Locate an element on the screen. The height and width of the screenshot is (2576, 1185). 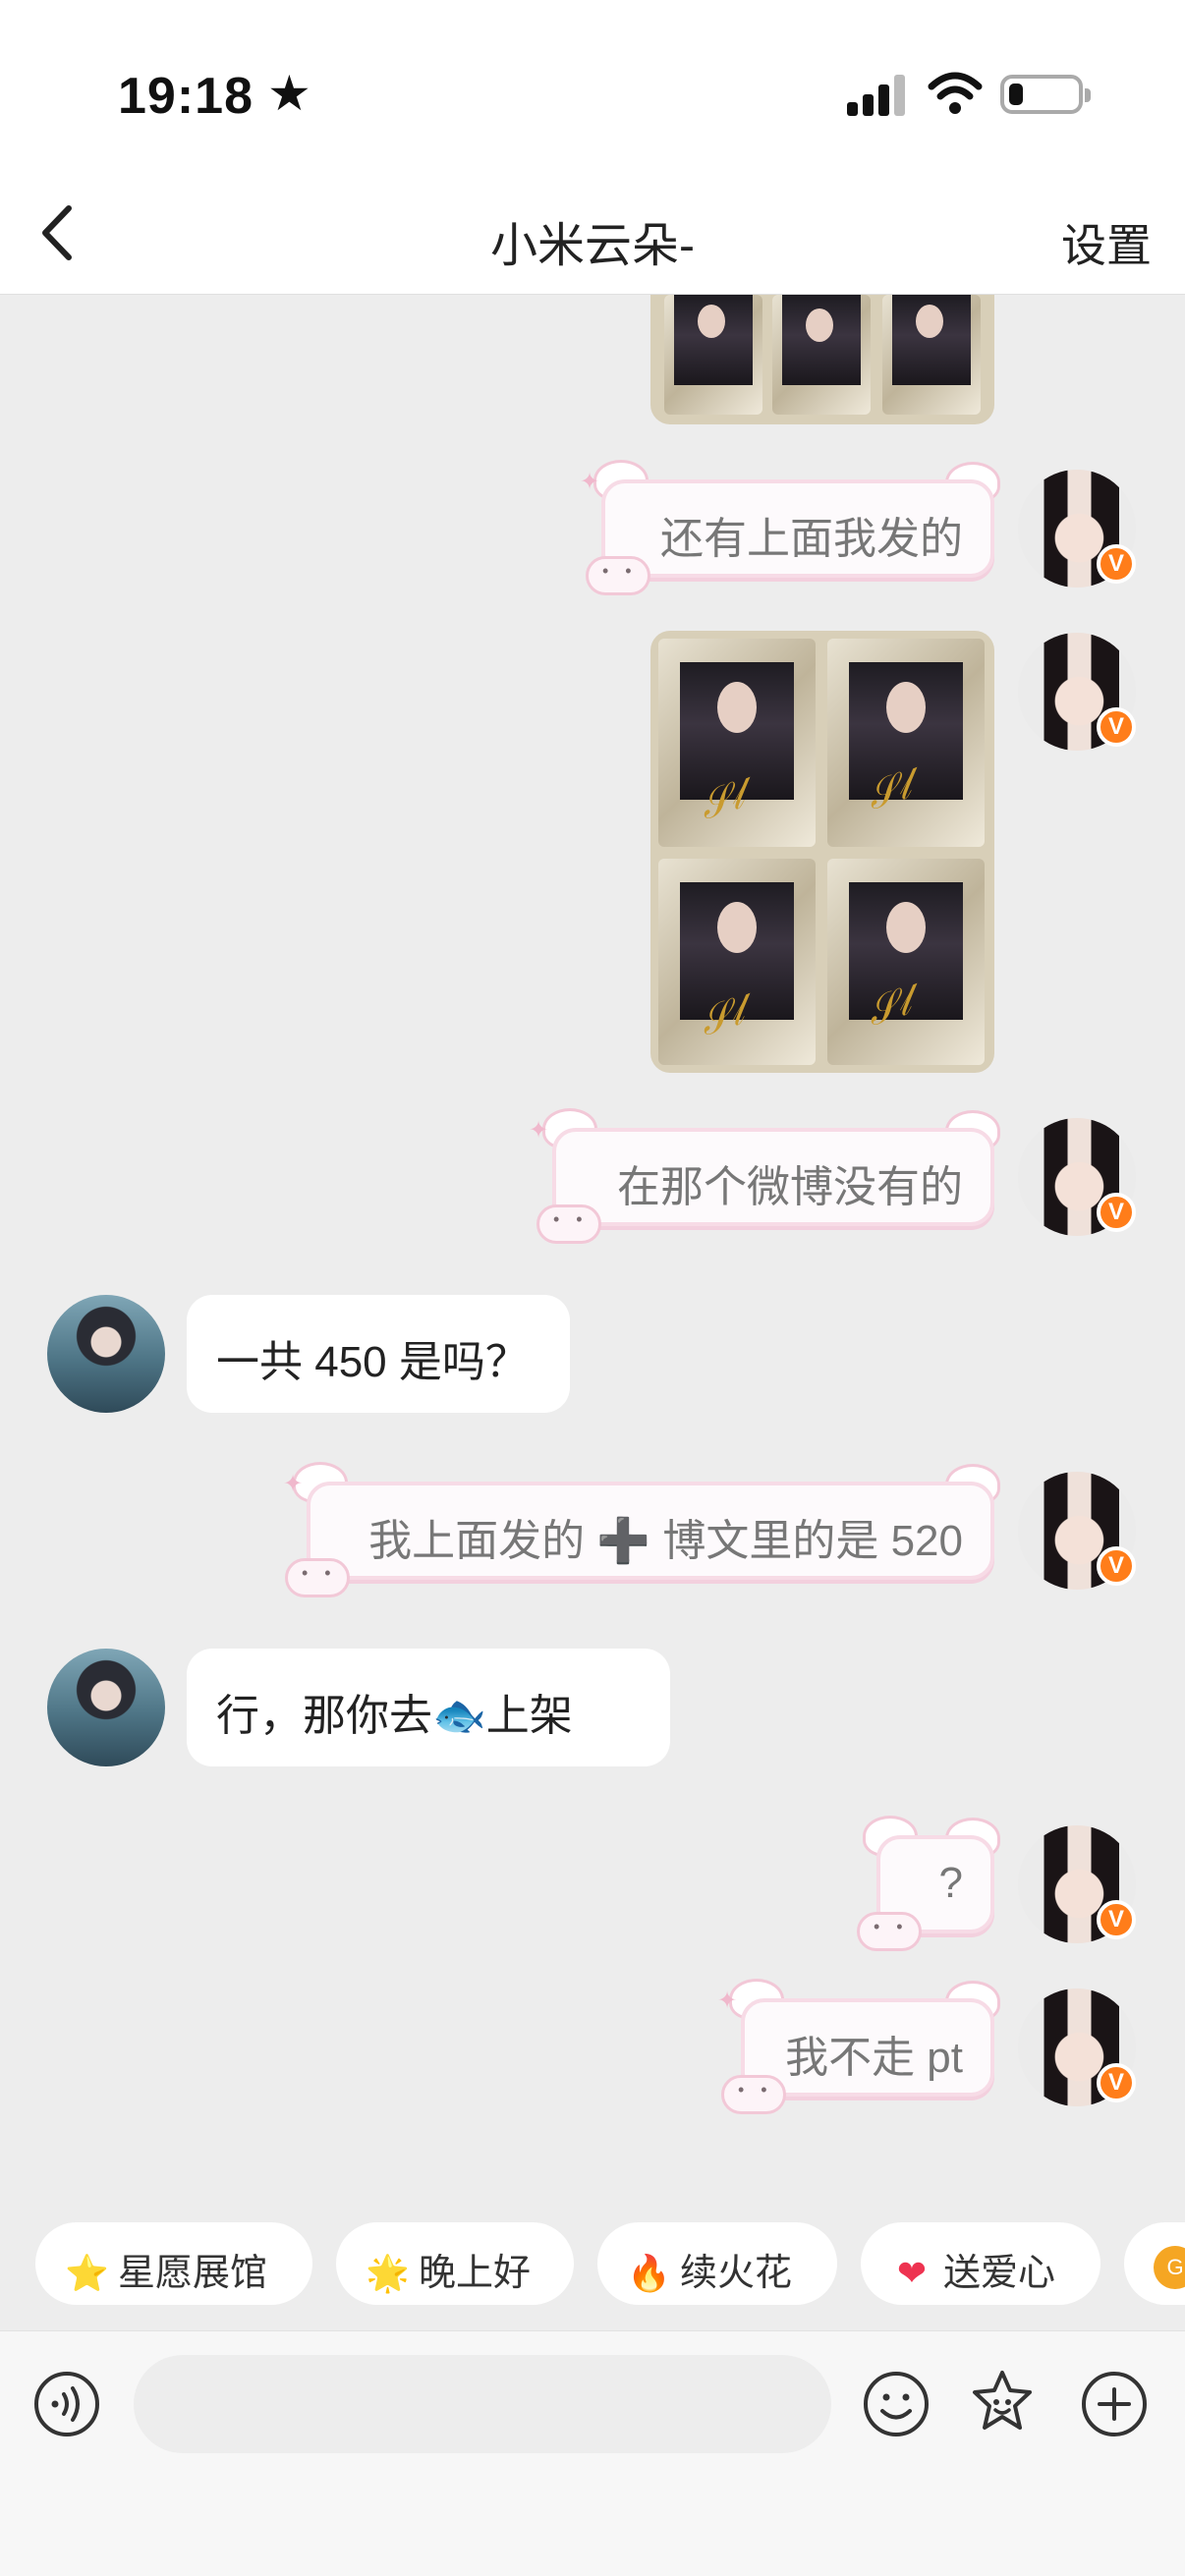
chat-header: 小米云朵- 设置 is located at coordinates (592, 236).